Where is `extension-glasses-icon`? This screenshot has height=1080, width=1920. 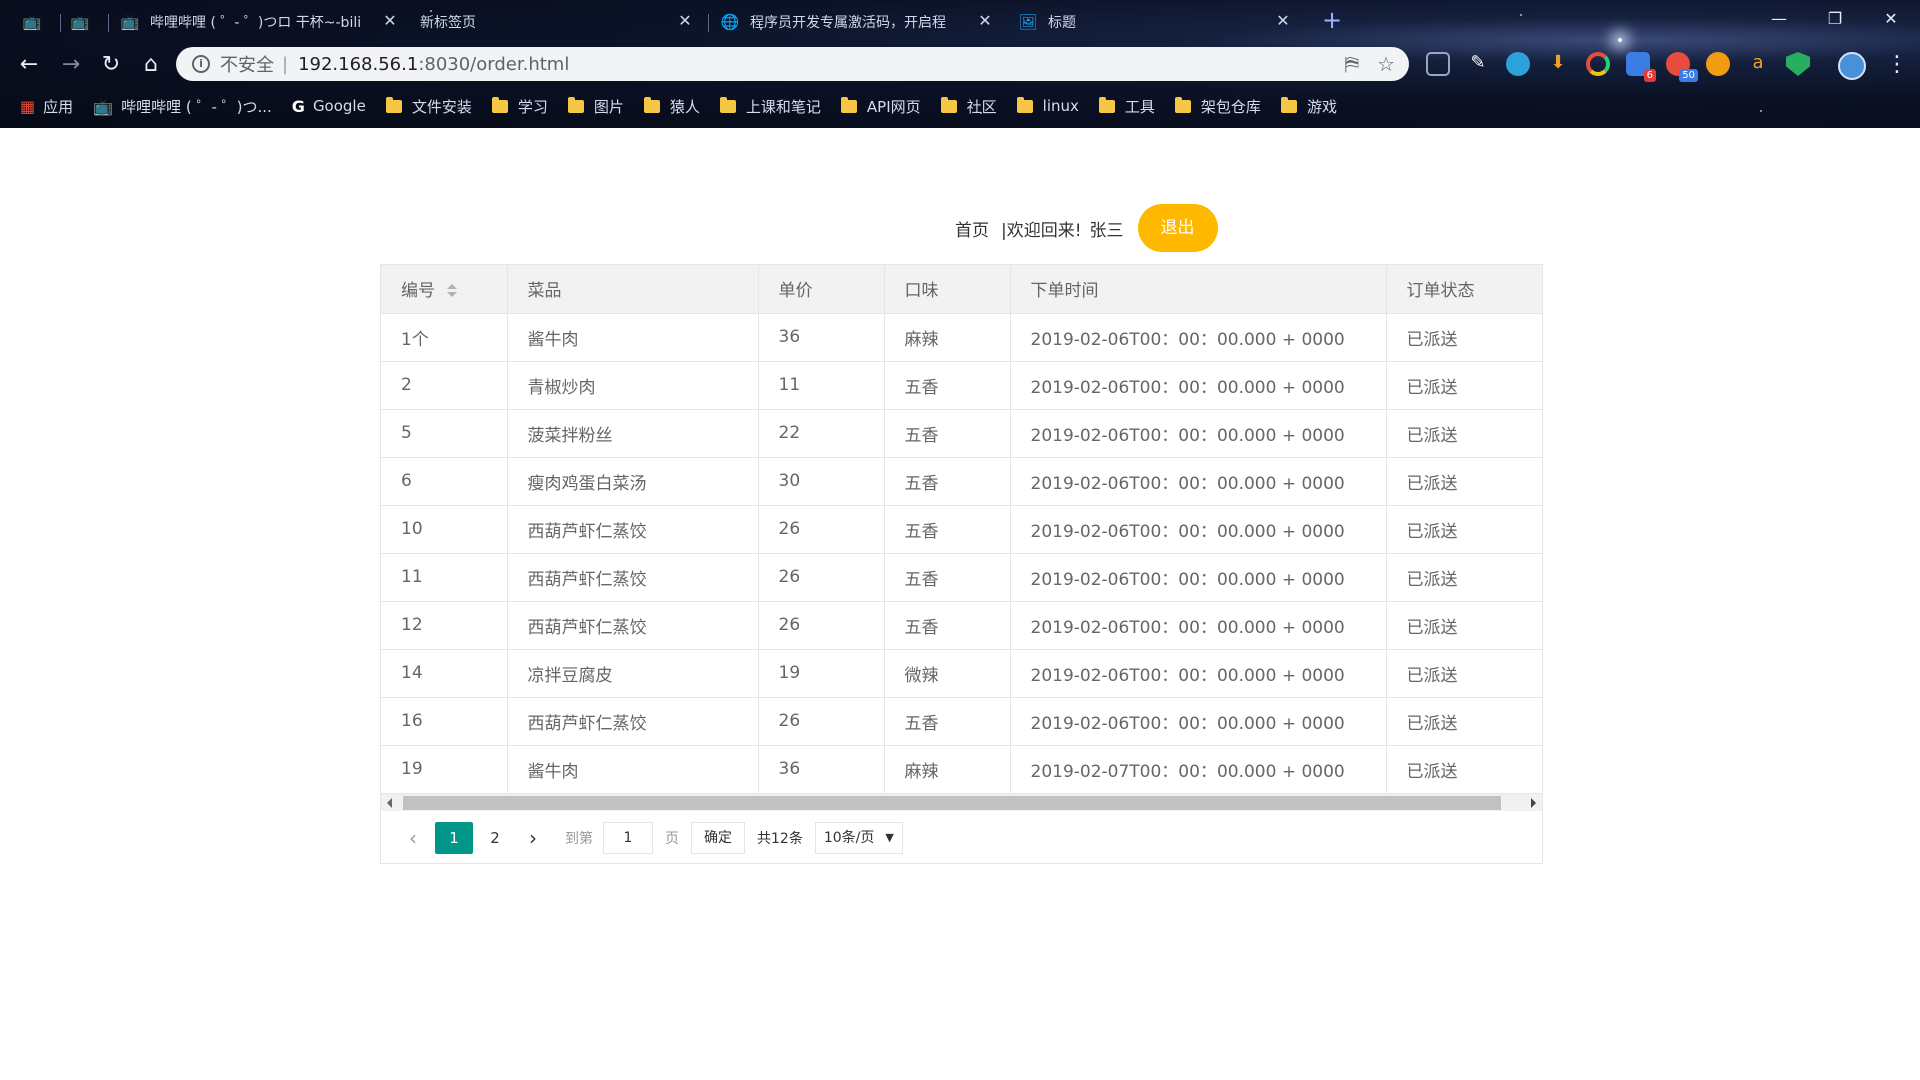
extension-glasses-icon is located at coordinates (1438, 64).